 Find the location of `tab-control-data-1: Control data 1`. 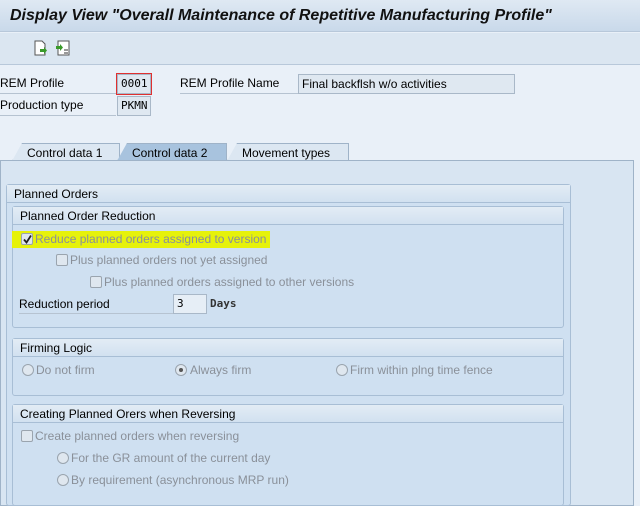

tab-control-data-1: Control data 1 is located at coordinates (66, 152).